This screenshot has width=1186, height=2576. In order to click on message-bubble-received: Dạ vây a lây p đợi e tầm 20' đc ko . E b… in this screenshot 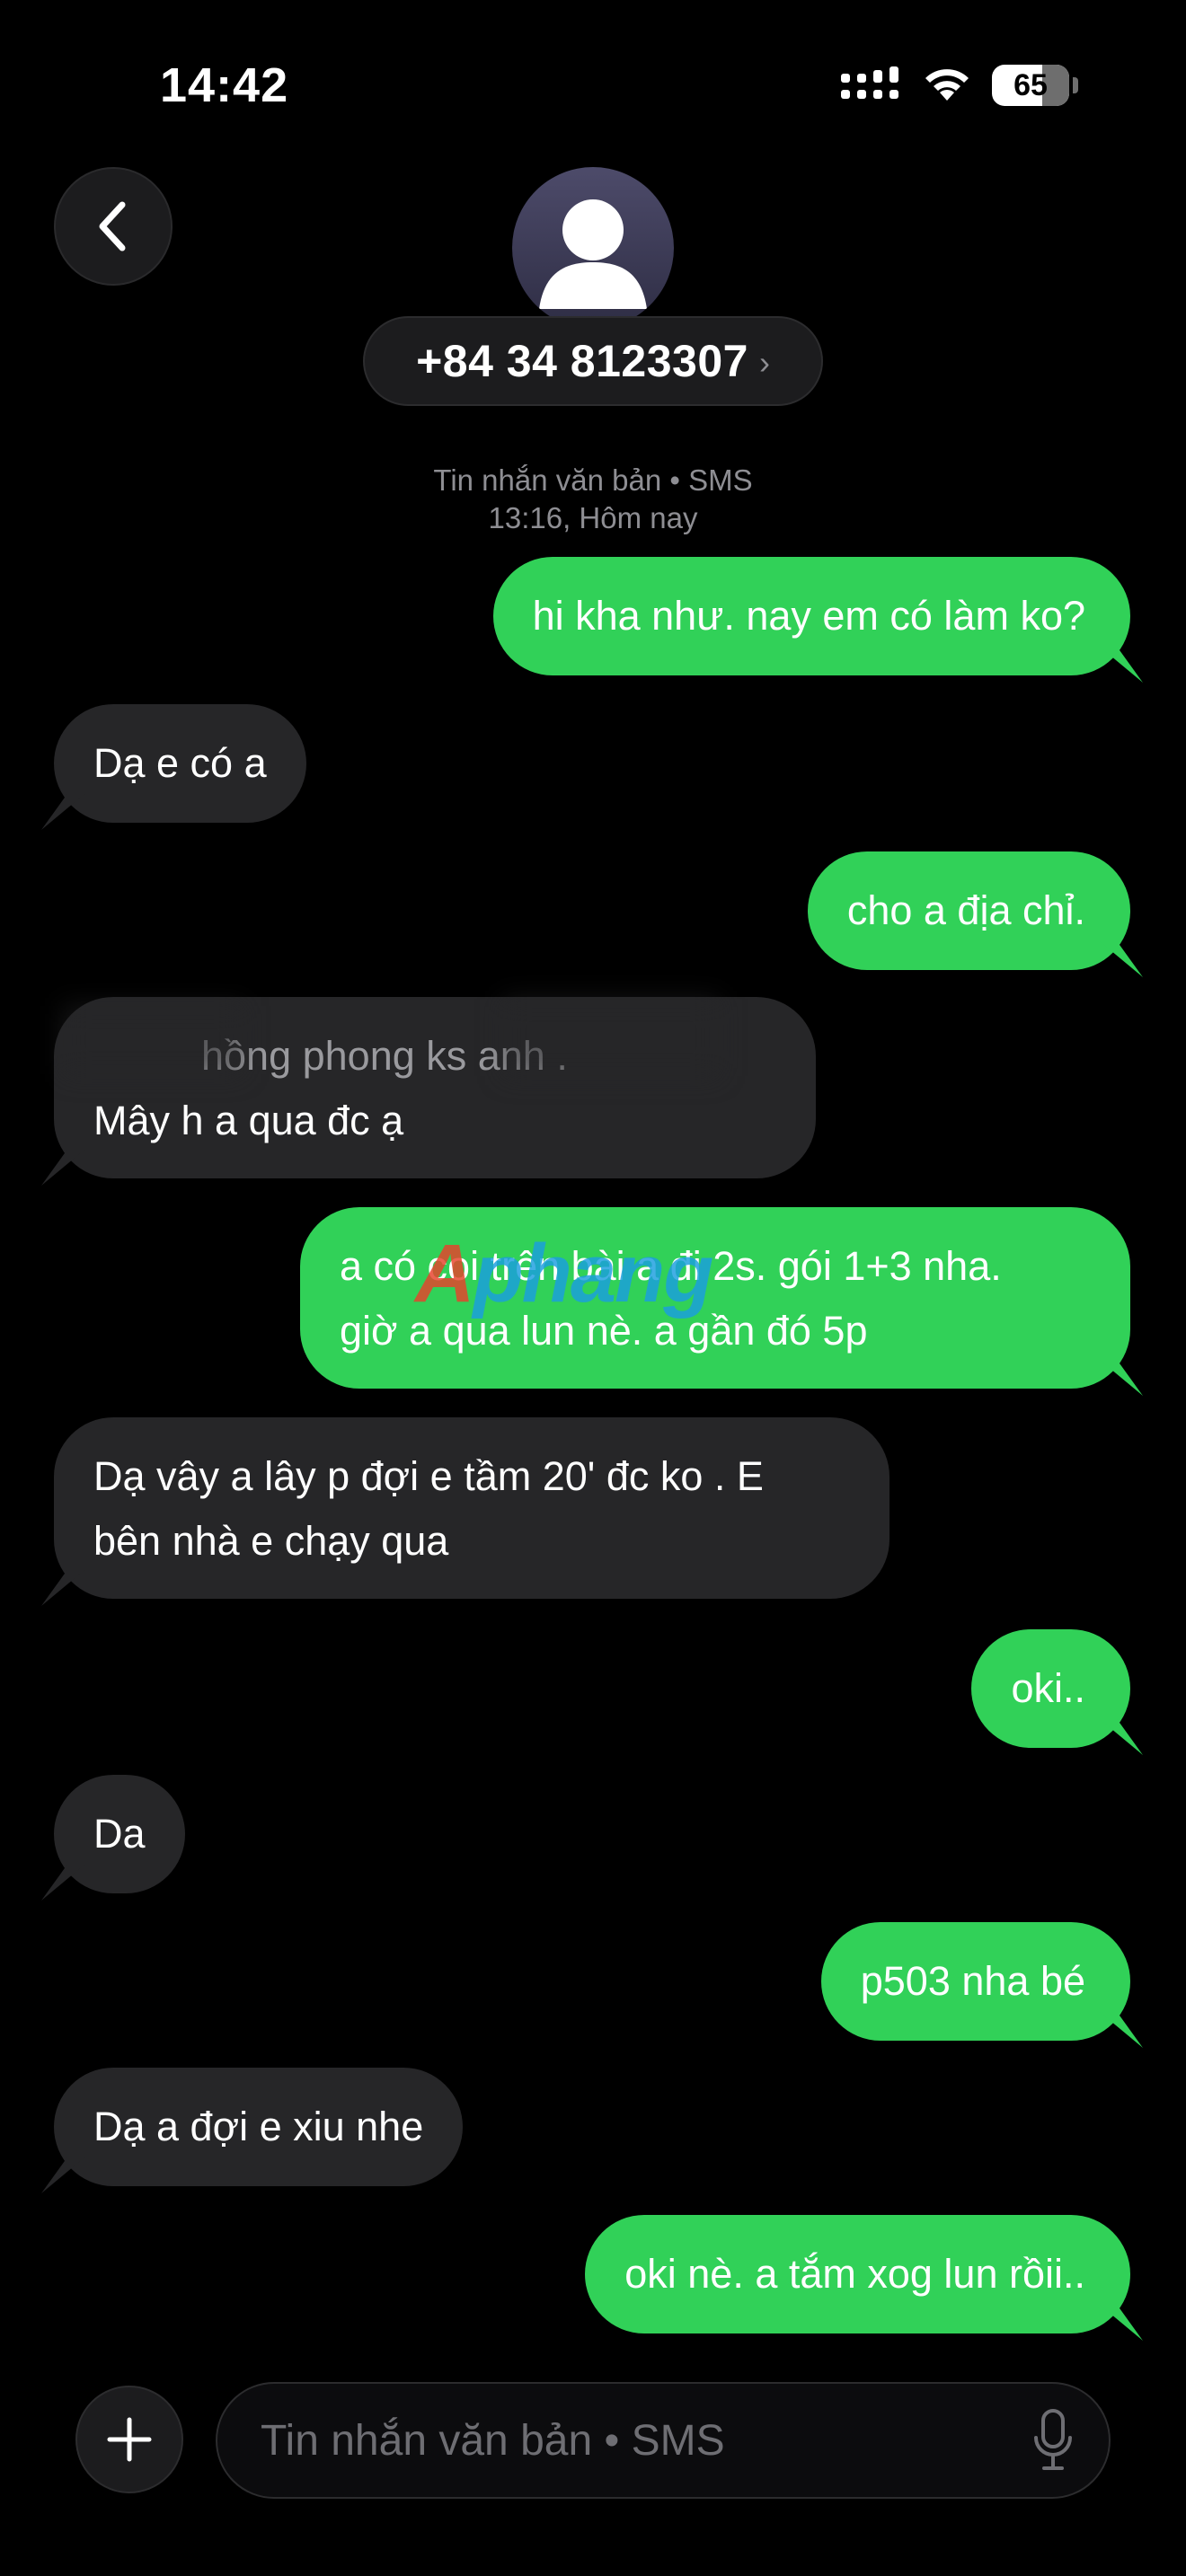, I will do `click(472, 1508)`.